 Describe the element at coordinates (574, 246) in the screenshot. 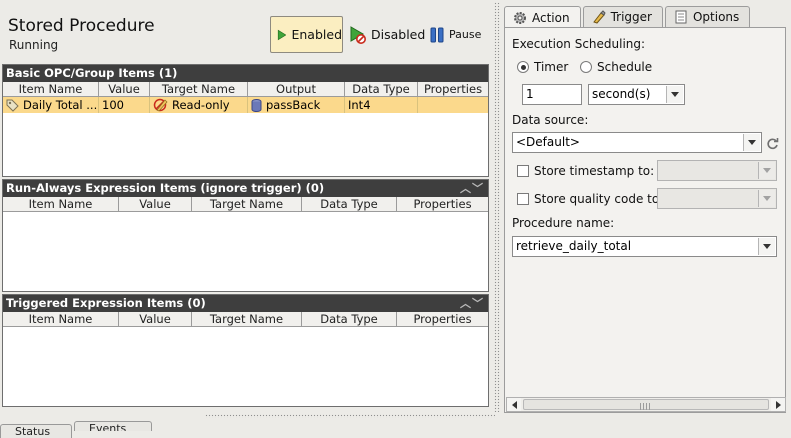

I see `procedure-value: retrieve_daily_total` at that location.